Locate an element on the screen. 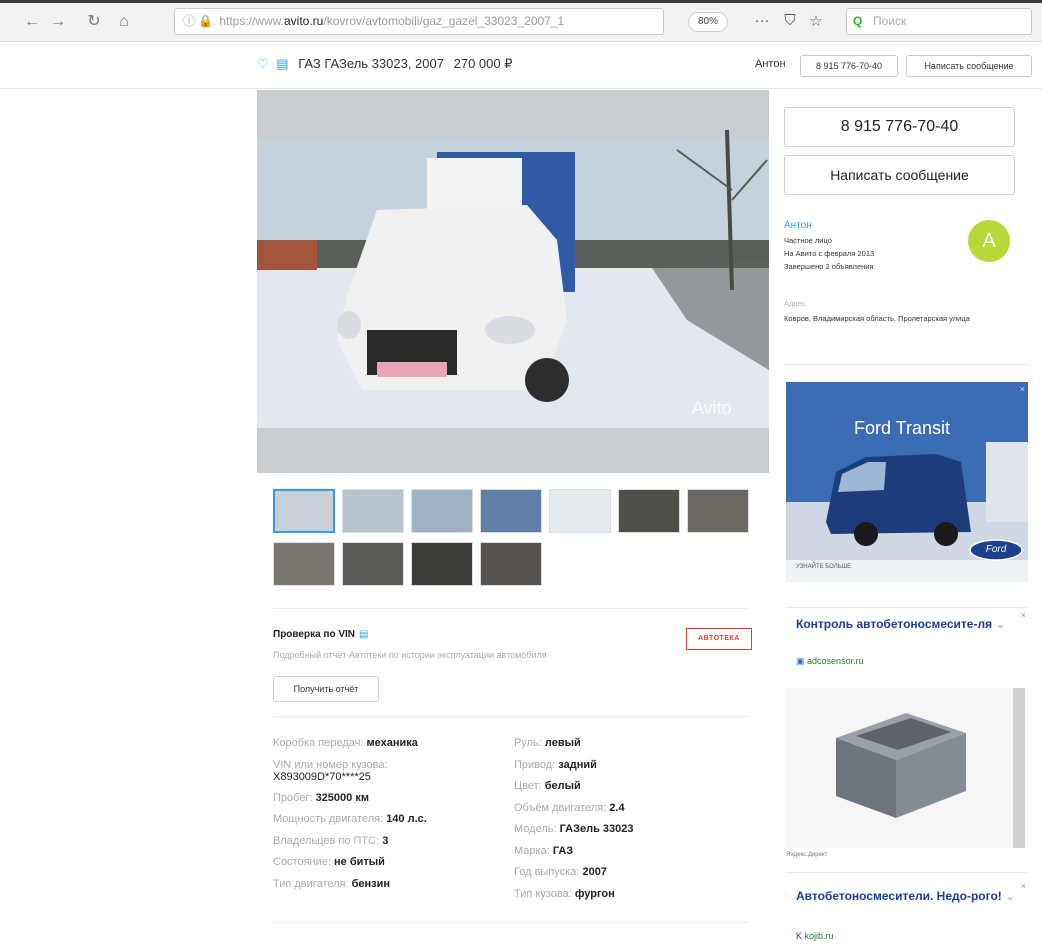  param-key: Коробка передач: is located at coordinates (320, 743).